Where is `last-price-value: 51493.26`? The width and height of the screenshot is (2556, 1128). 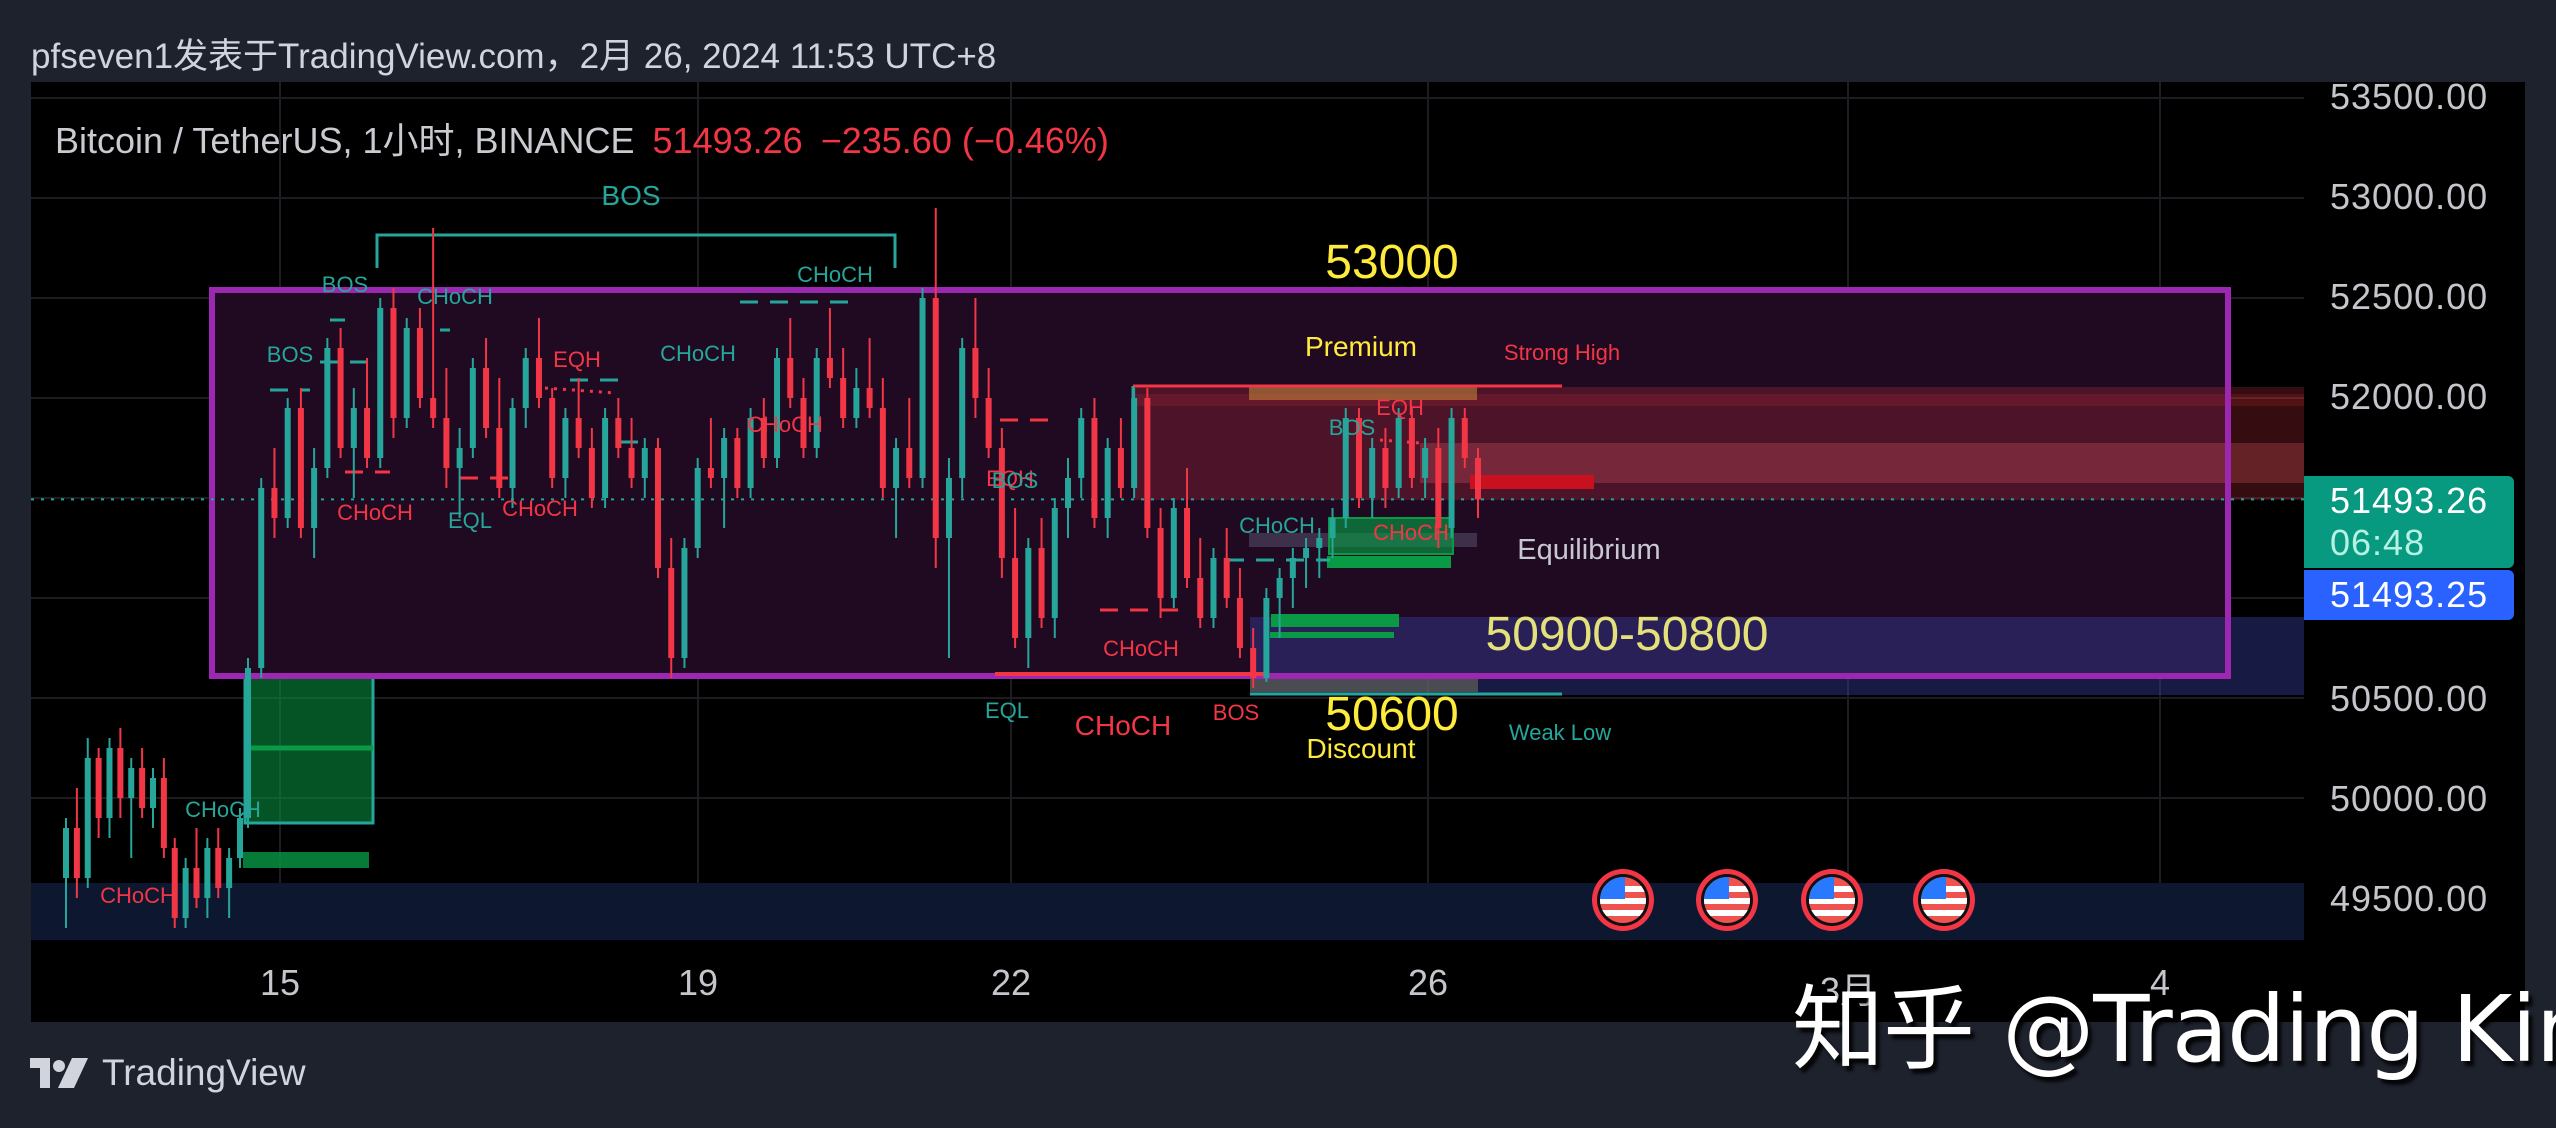
last-price-value: 51493.26 is located at coordinates (2409, 500).